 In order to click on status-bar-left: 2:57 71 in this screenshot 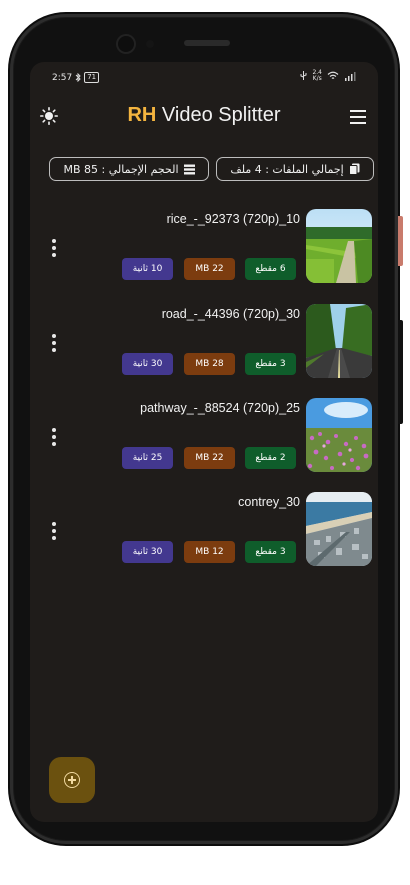, I will do `click(76, 77)`.